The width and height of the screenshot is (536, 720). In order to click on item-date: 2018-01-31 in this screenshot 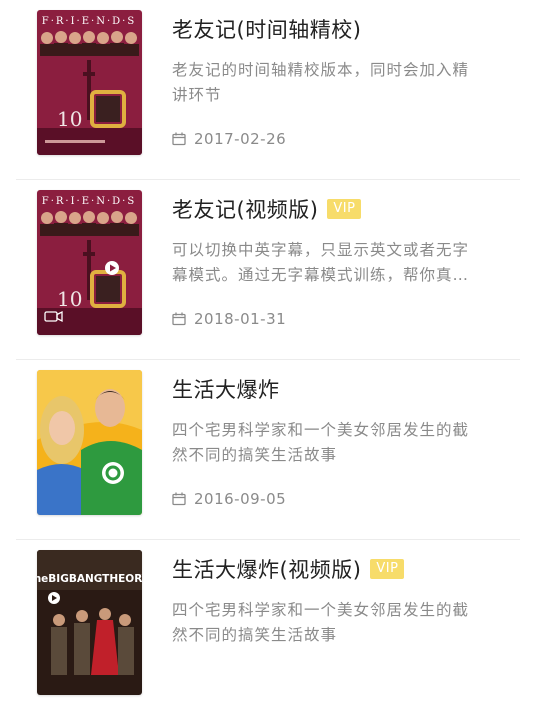, I will do `click(229, 319)`.